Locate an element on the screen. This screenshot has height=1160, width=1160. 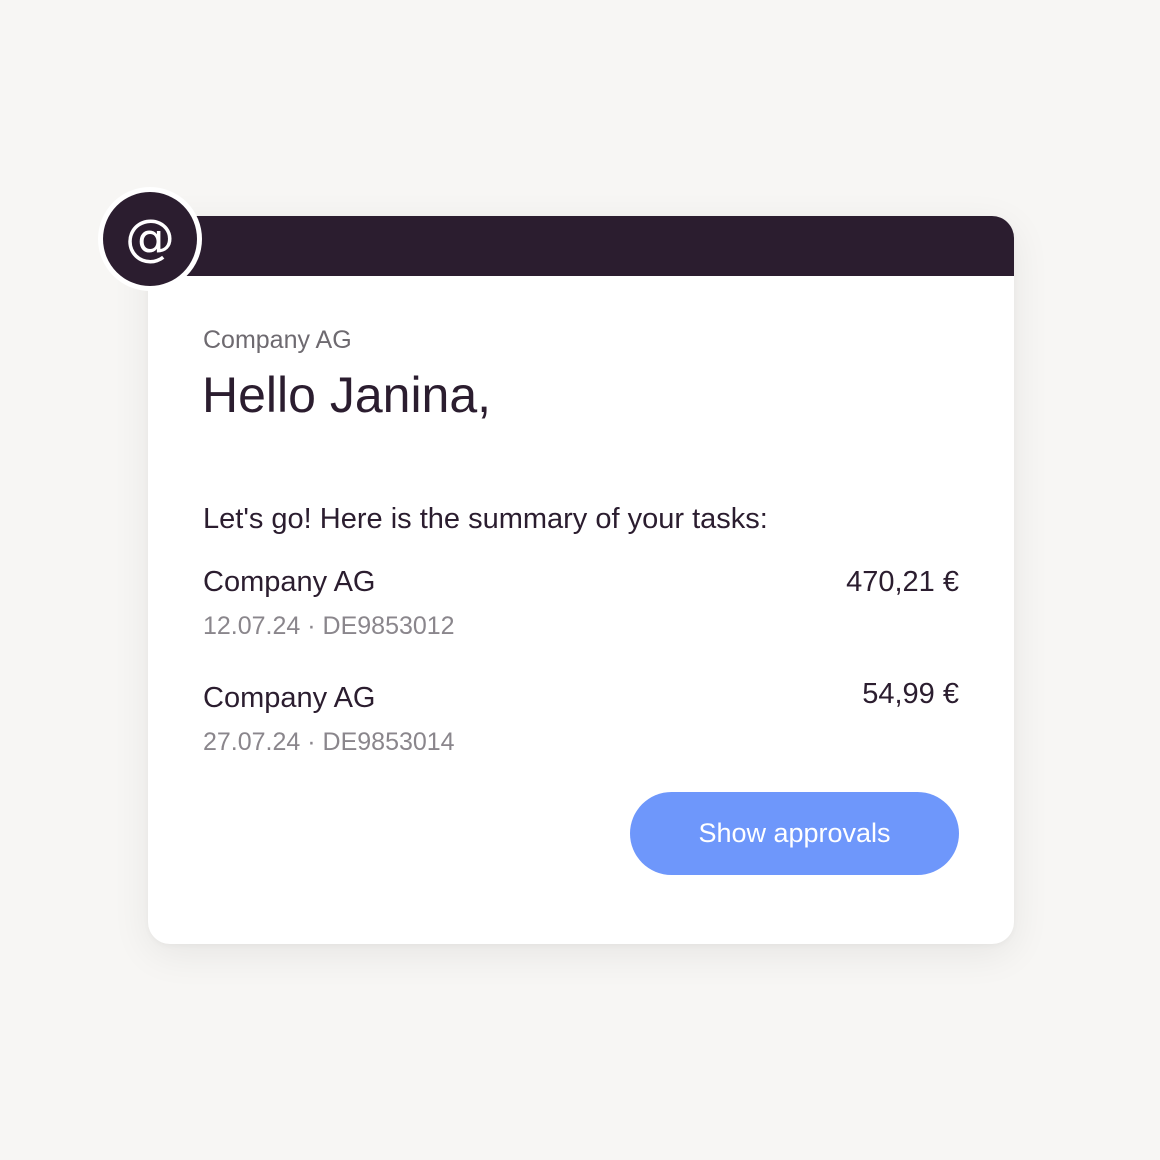
at-sign-icon: @ is located at coordinates (150, 239).